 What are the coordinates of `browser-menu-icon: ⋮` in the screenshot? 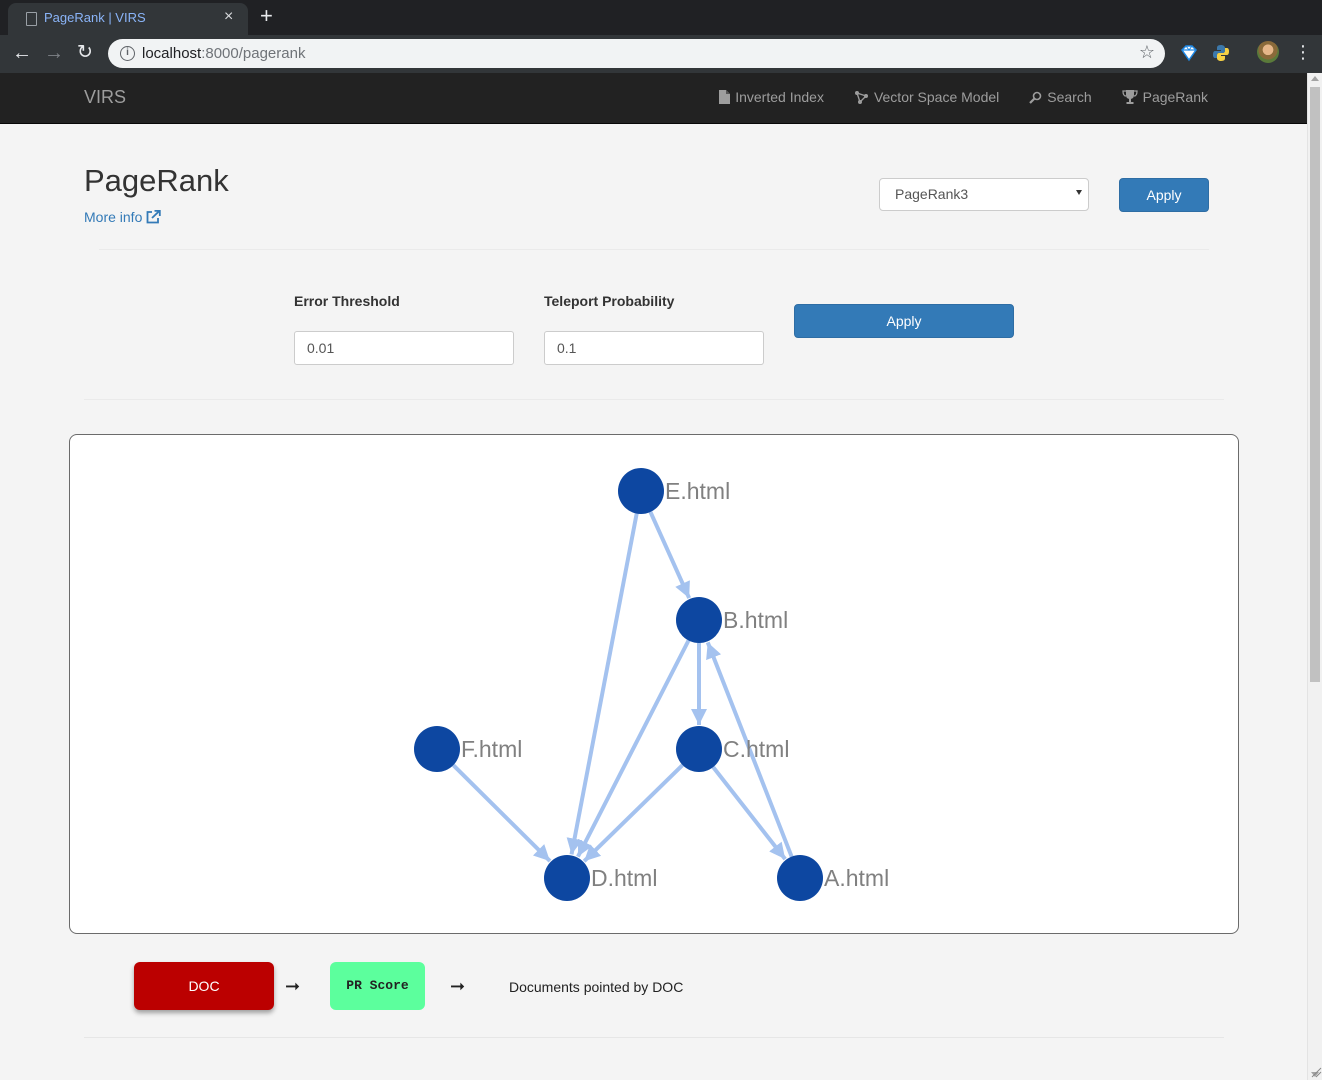 It's located at (1303, 52).